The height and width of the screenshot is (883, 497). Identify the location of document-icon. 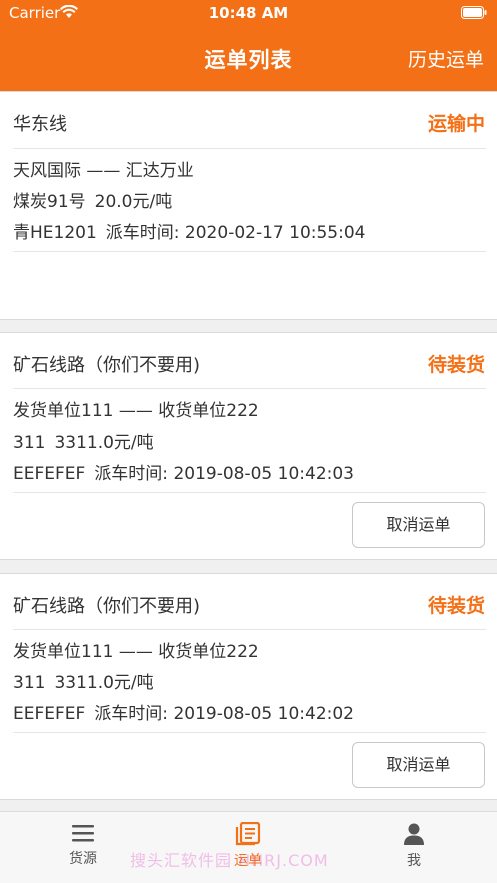
(248, 834).